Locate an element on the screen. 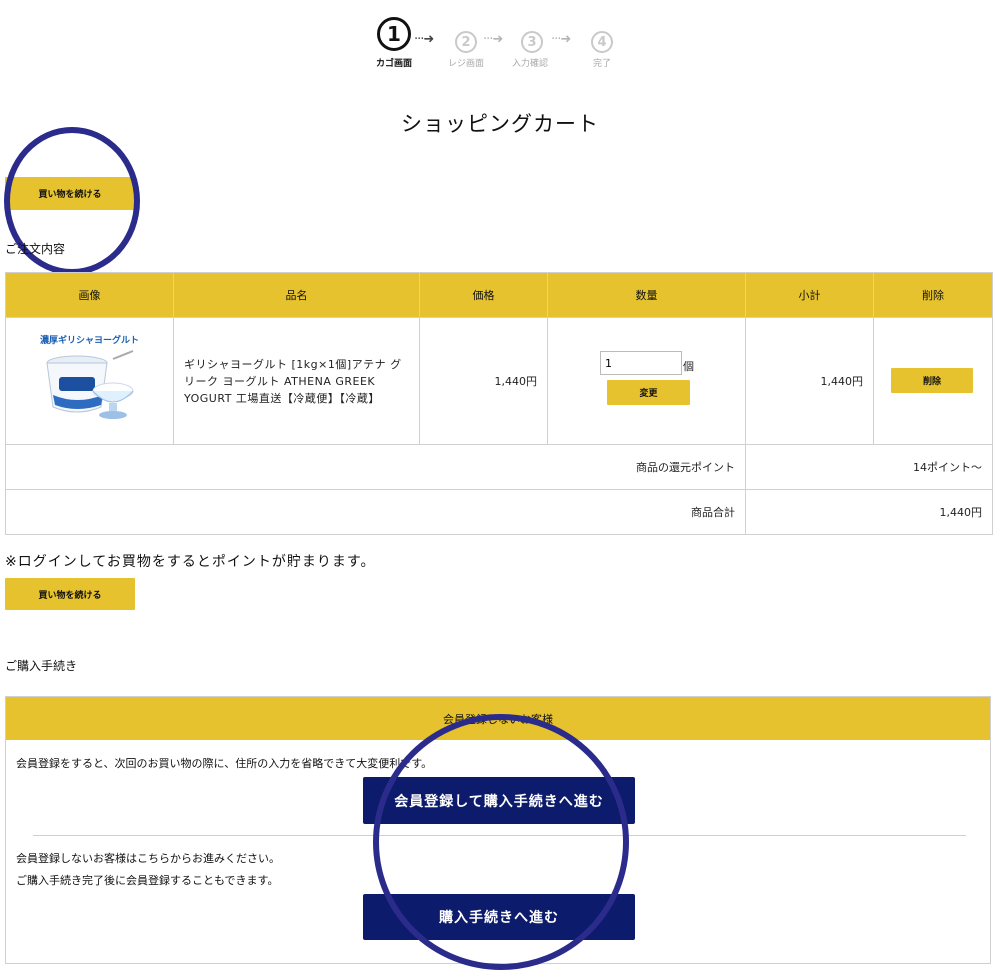  product-image-label: 濃厚ギリシャヨーグルト is located at coordinates (89, 341).